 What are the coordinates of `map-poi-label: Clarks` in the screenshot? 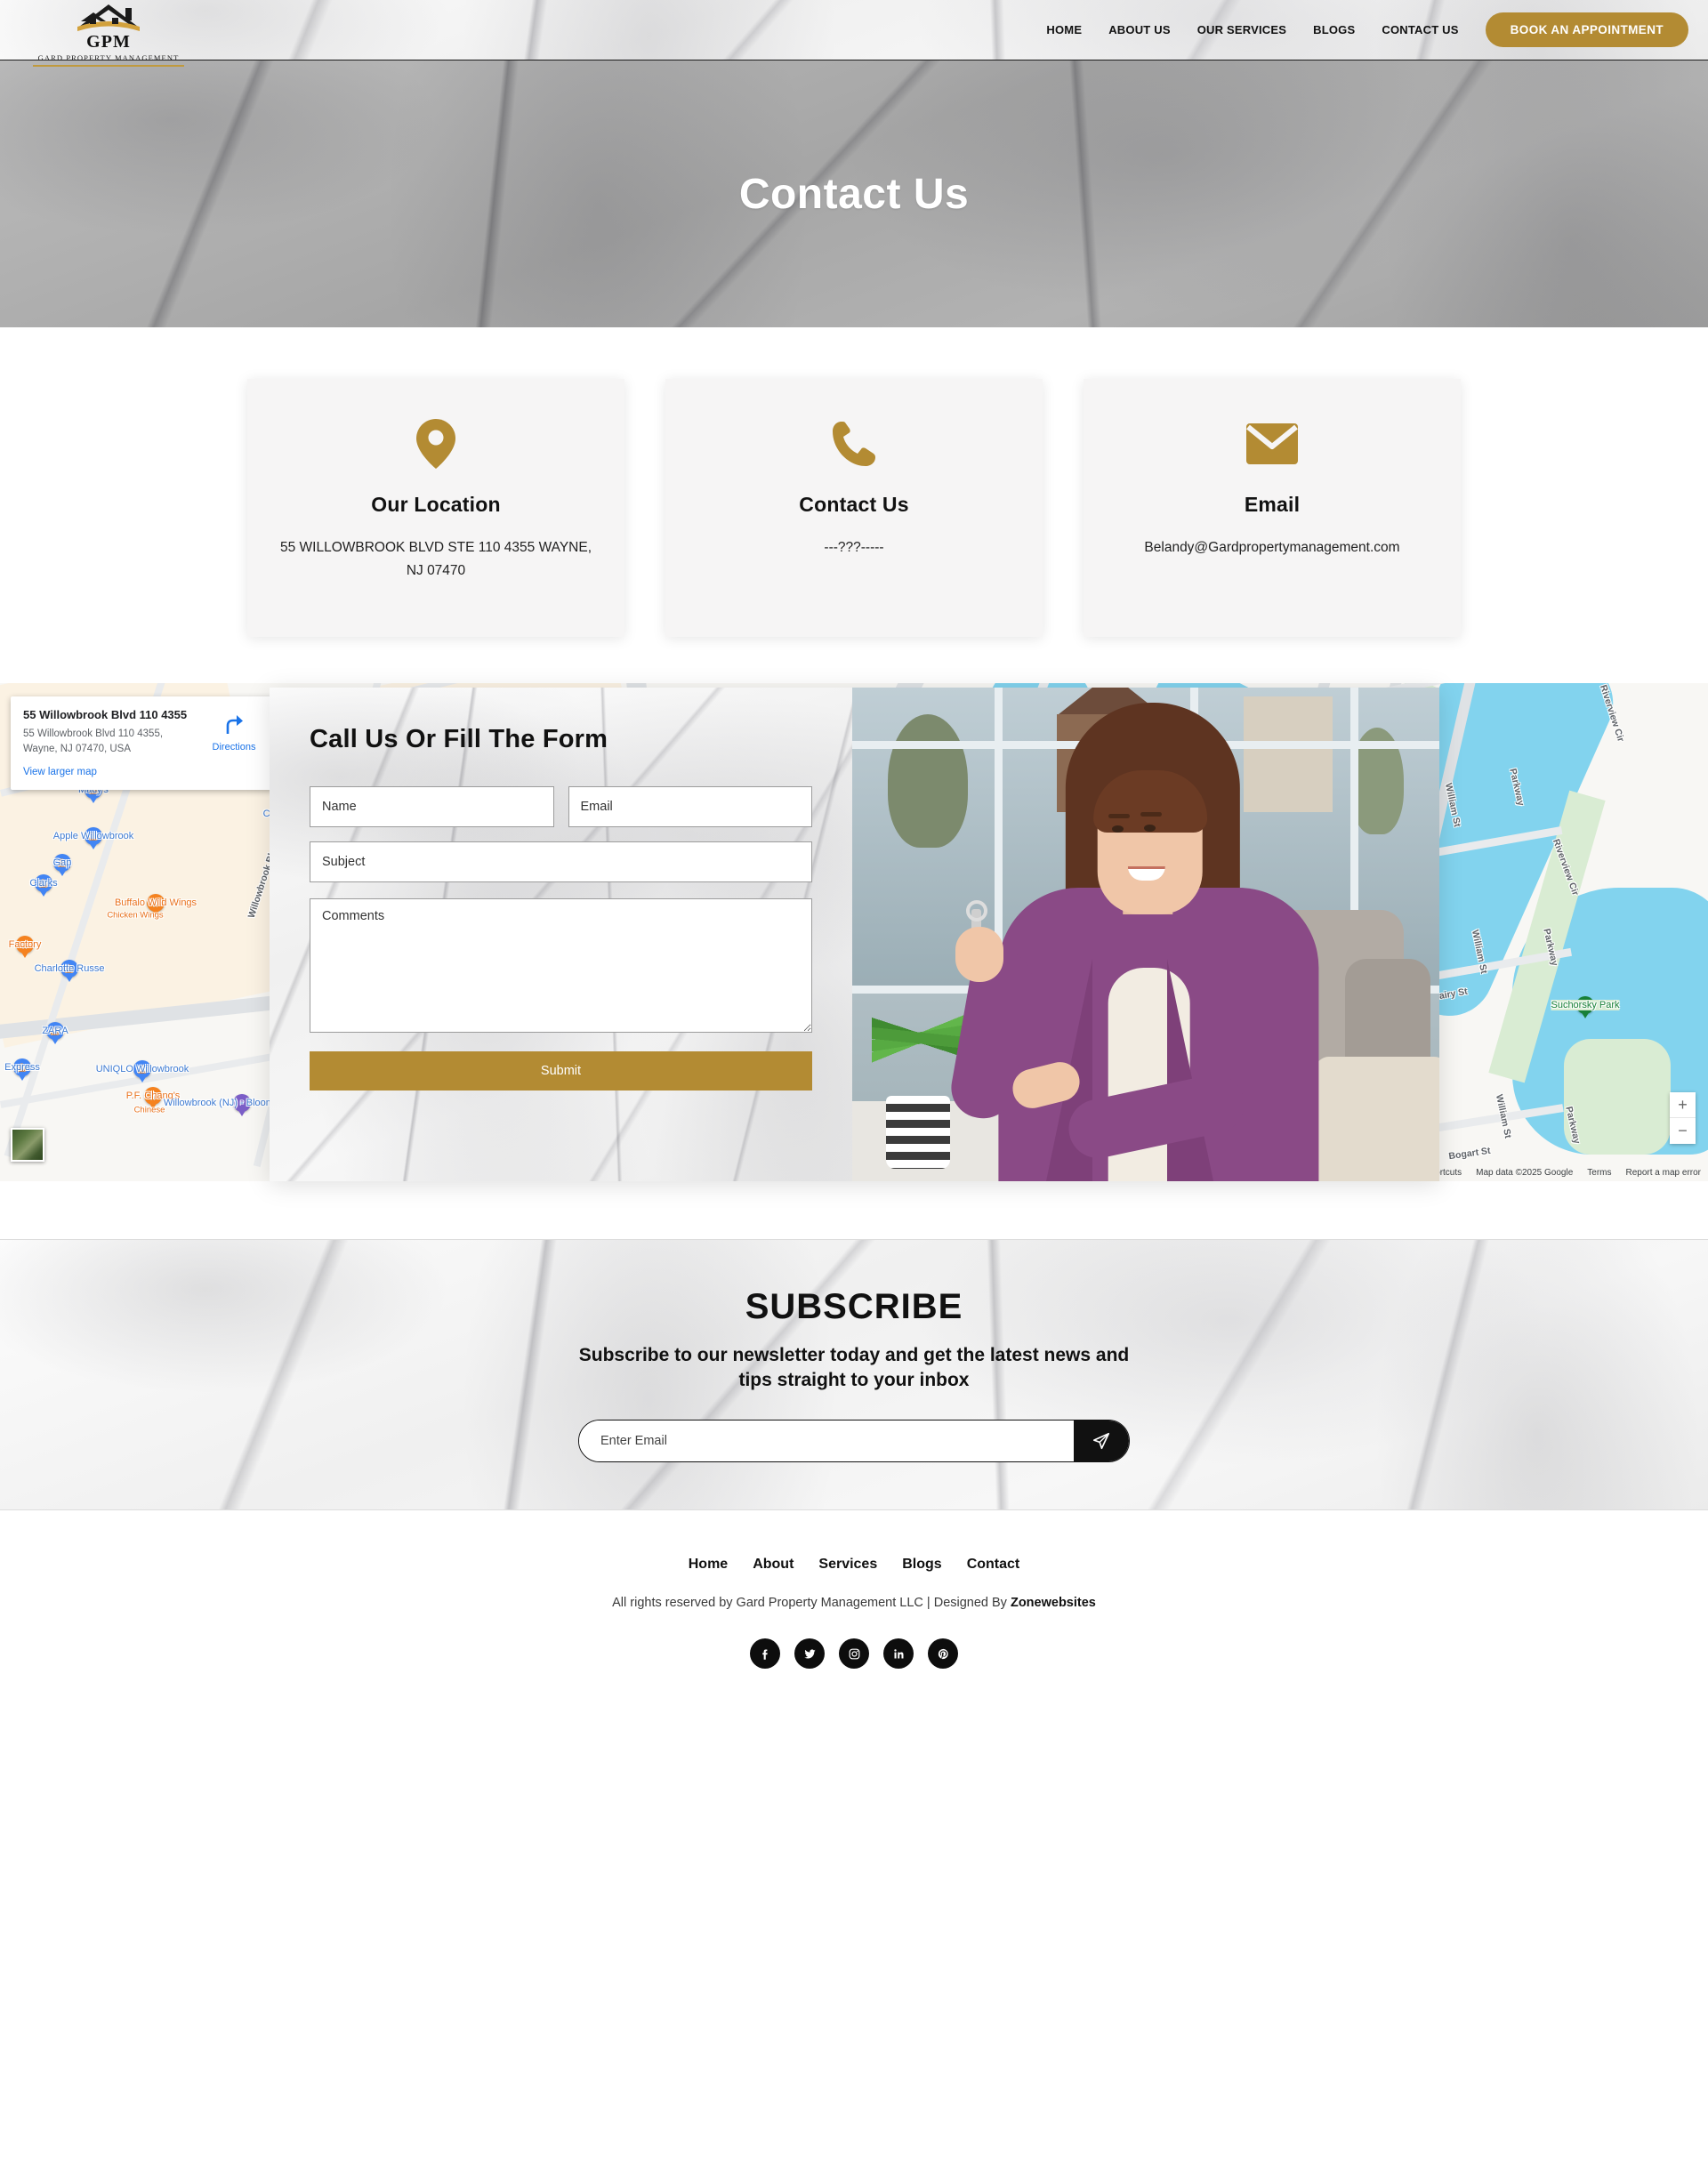 It's located at (43, 883).